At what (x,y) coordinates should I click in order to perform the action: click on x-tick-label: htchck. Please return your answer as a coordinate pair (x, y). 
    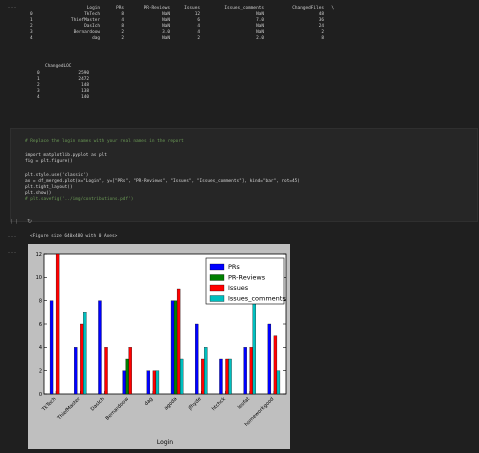
    Looking at the image, I should click on (219, 404).